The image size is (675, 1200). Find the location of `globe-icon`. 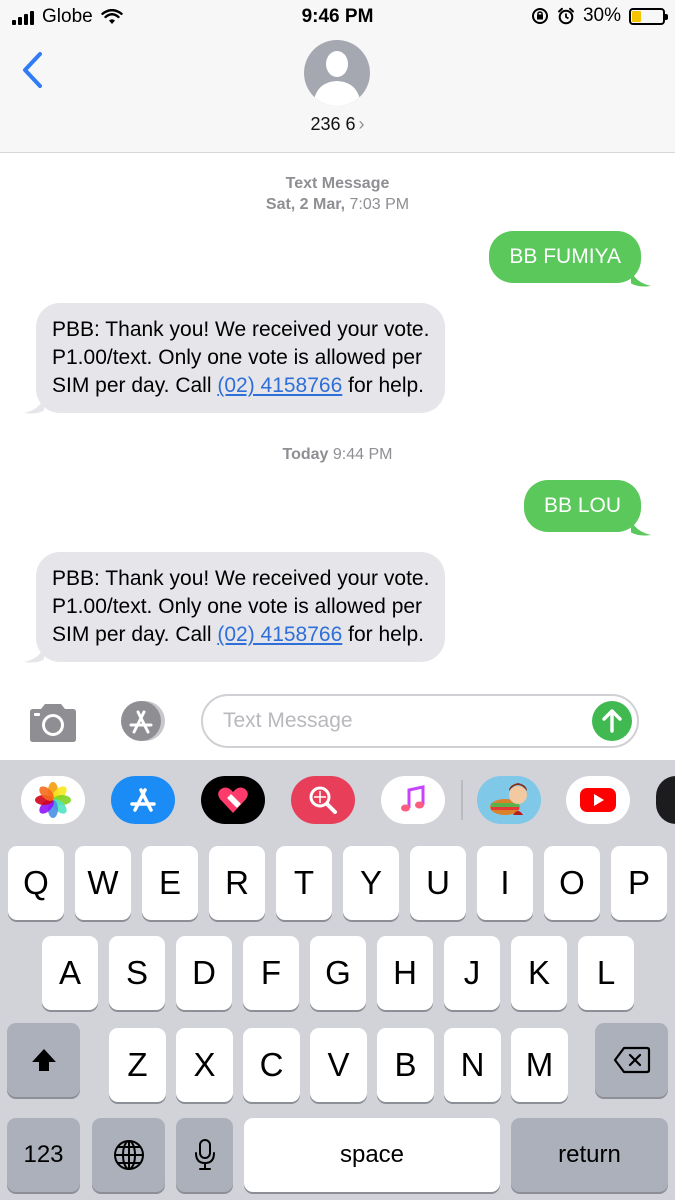

globe-icon is located at coordinates (128, 1155).